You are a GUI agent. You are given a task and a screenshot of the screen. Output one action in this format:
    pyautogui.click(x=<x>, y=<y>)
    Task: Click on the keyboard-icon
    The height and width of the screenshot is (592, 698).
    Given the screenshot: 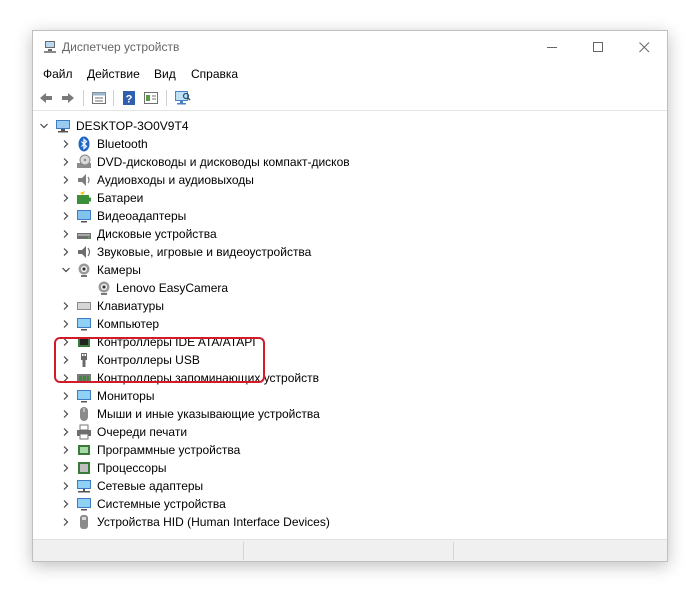 What is the action you would take?
    pyautogui.click(x=84, y=306)
    